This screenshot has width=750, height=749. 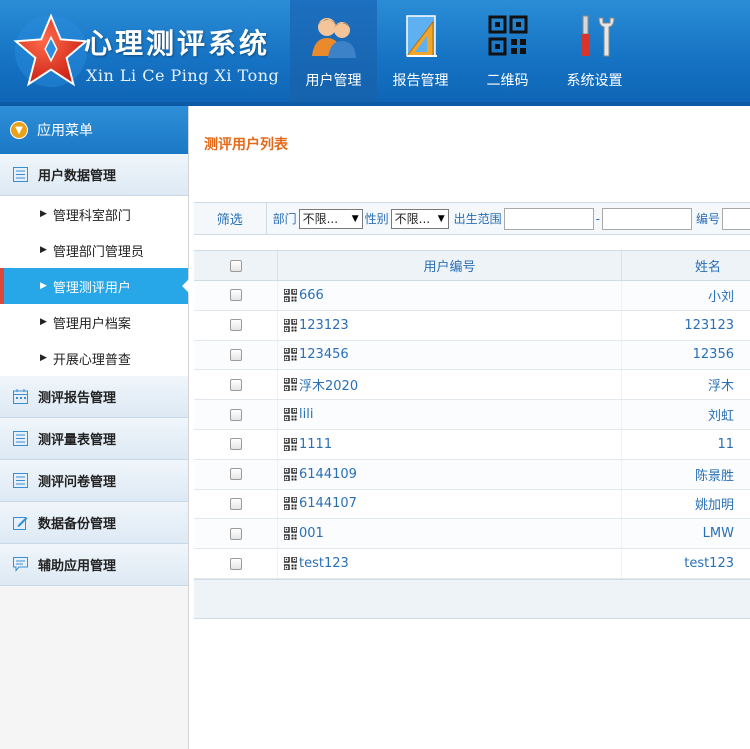 I want to click on nav-system-settings: 系统设置, so click(x=594, y=53).